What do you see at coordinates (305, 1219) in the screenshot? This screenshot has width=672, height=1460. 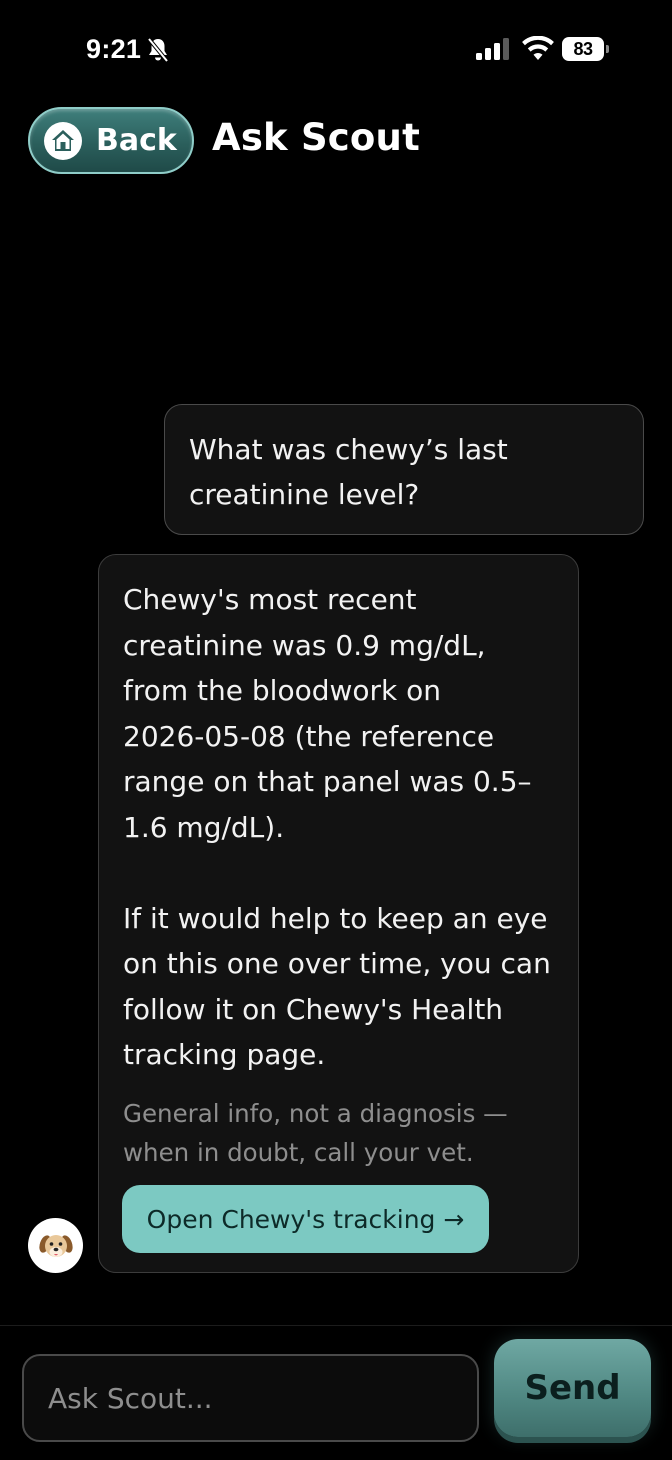 I see `open-tracking-button: Open Chewy's tracking →` at bounding box center [305, 1219].